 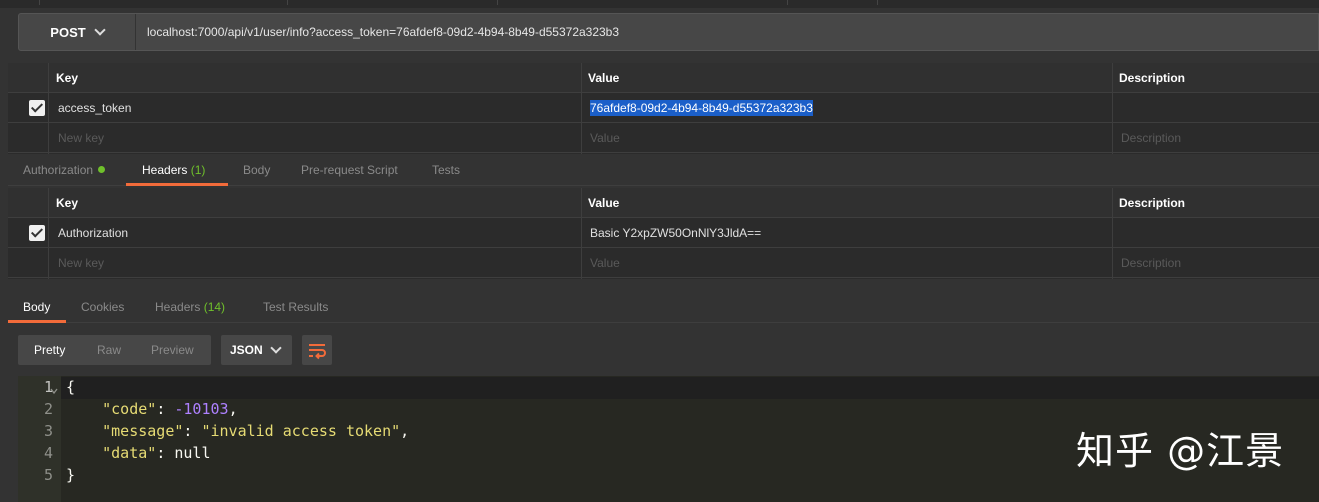 I want to click on json-number: -10103, so click(x=201, y=409).